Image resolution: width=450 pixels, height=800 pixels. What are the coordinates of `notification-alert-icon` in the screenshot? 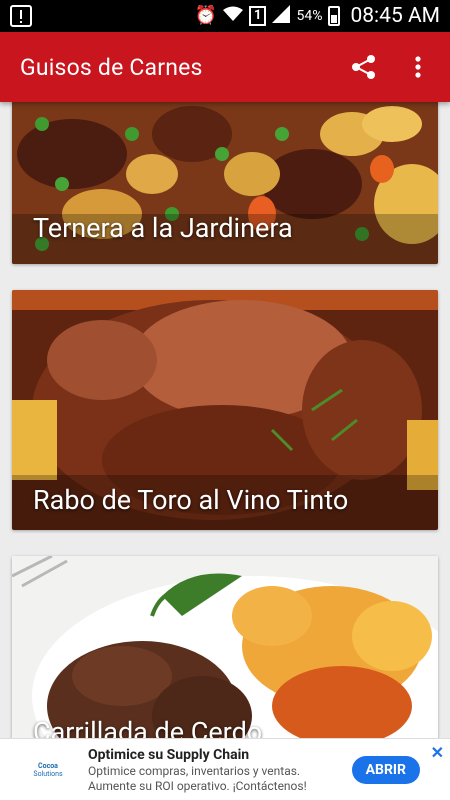 It's located at (21, 16).